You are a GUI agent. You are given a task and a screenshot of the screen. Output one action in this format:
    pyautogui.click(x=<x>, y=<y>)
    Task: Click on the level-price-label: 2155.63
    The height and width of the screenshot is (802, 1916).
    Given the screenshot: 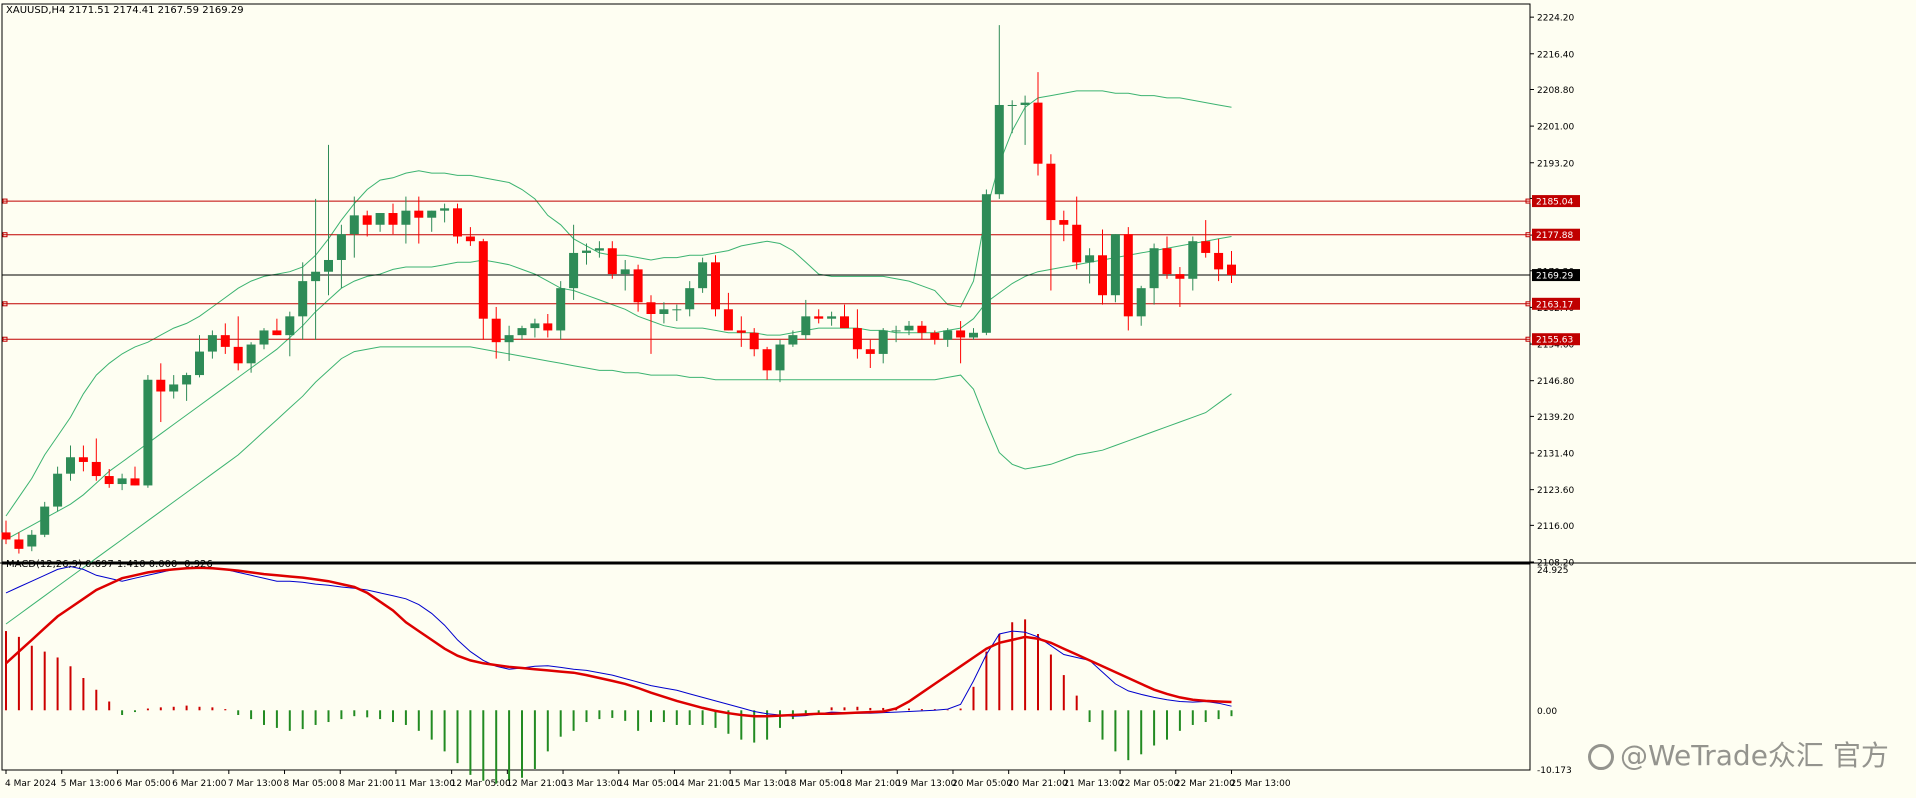 What is the action you would take?
    pyautogui.click(x=1554, y=341)
    